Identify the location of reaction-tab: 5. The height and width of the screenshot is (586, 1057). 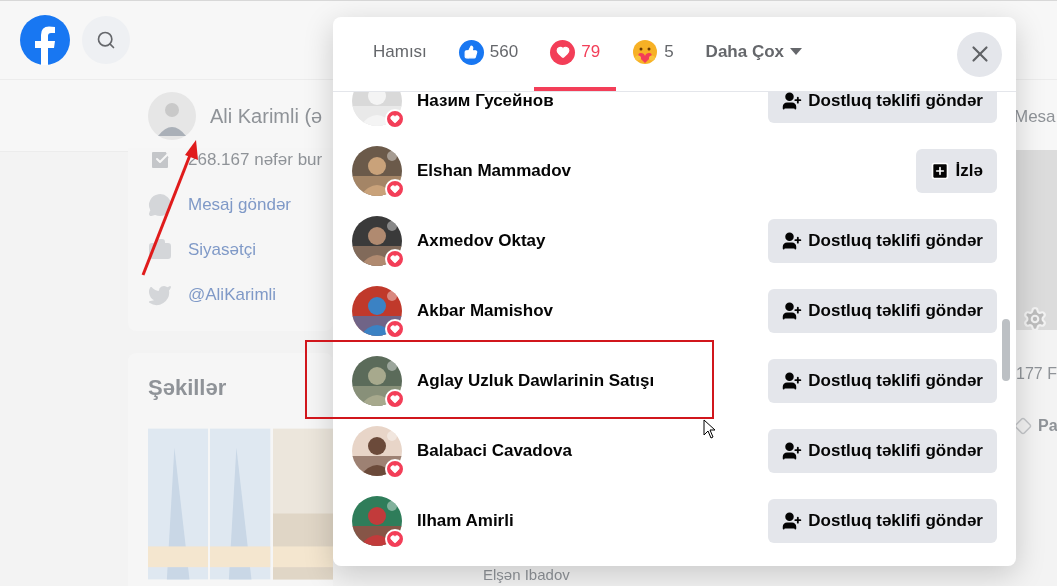
(653, 54).